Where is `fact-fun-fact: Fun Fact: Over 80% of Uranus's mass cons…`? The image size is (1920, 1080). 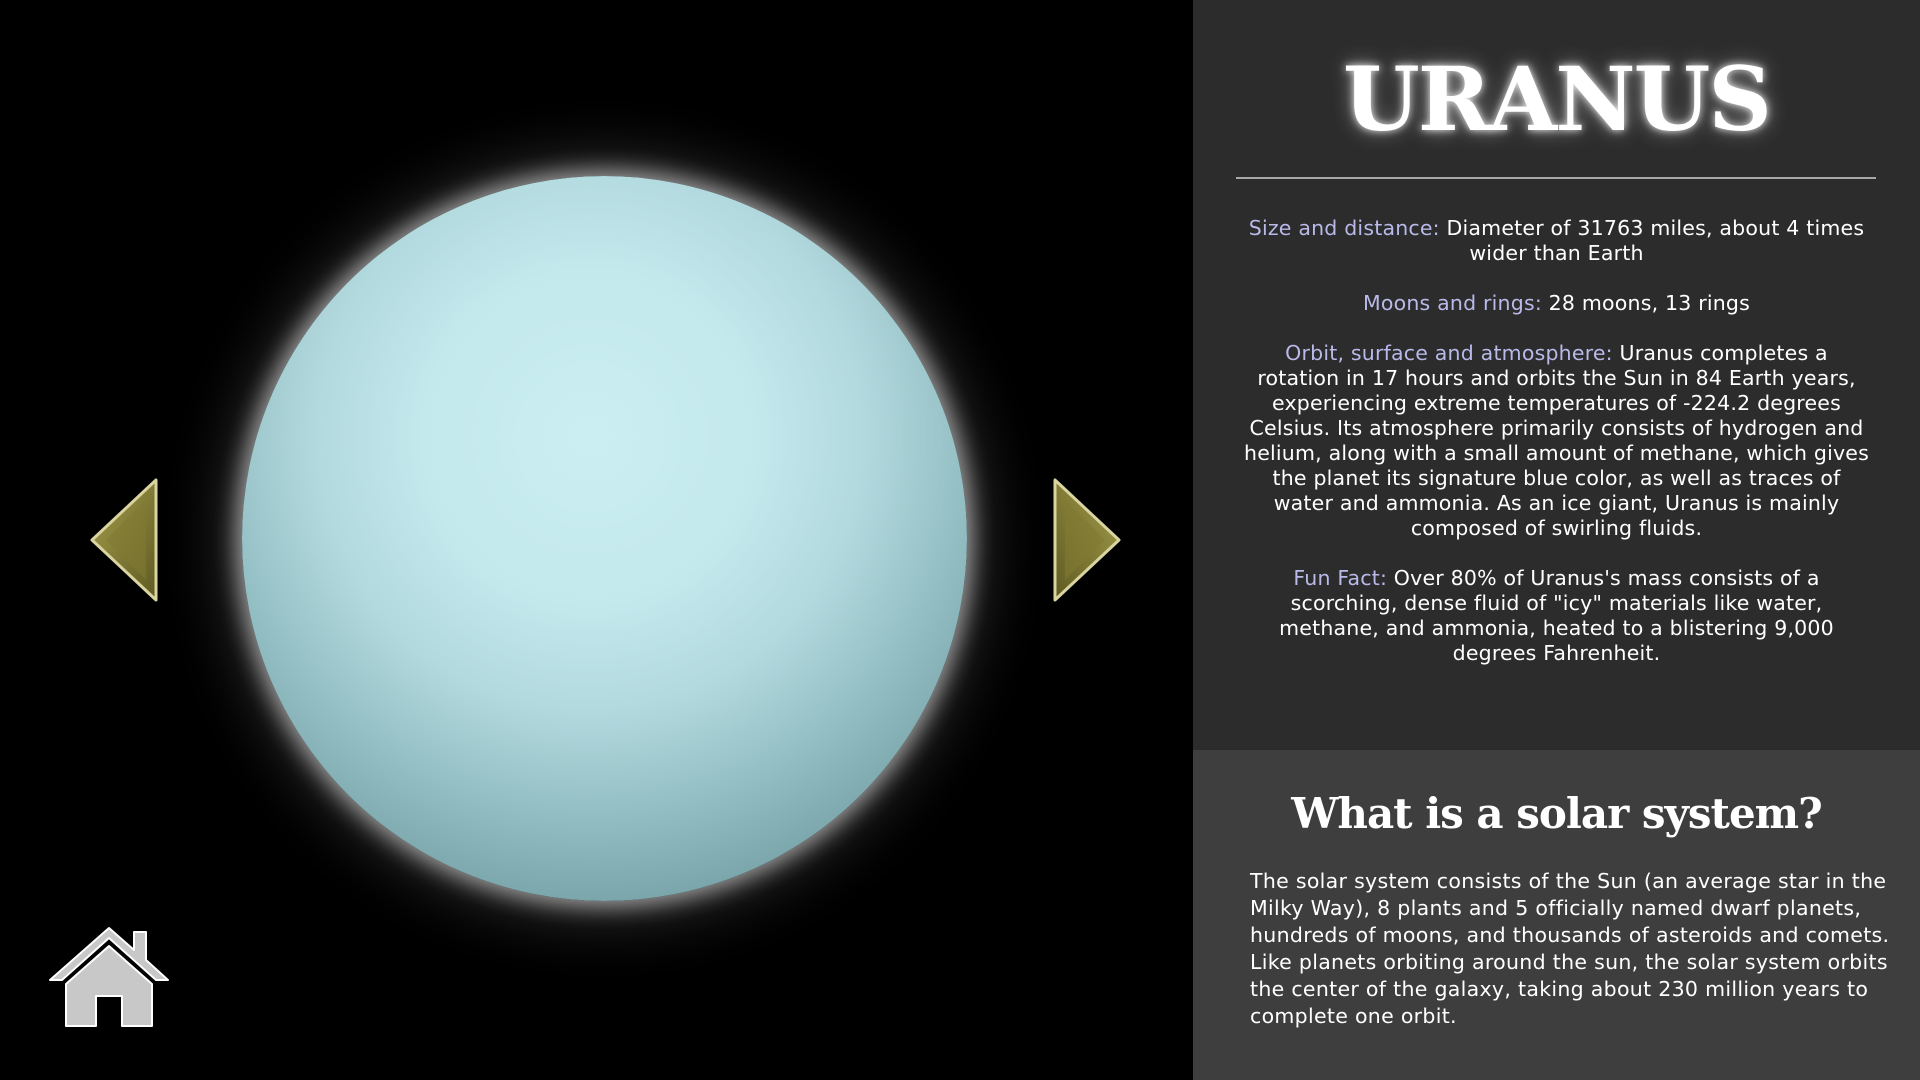
fact-fun-fact: Fun Fact: Over 80% of Uranus's mass cons… is located at coordinates (1556, 616).